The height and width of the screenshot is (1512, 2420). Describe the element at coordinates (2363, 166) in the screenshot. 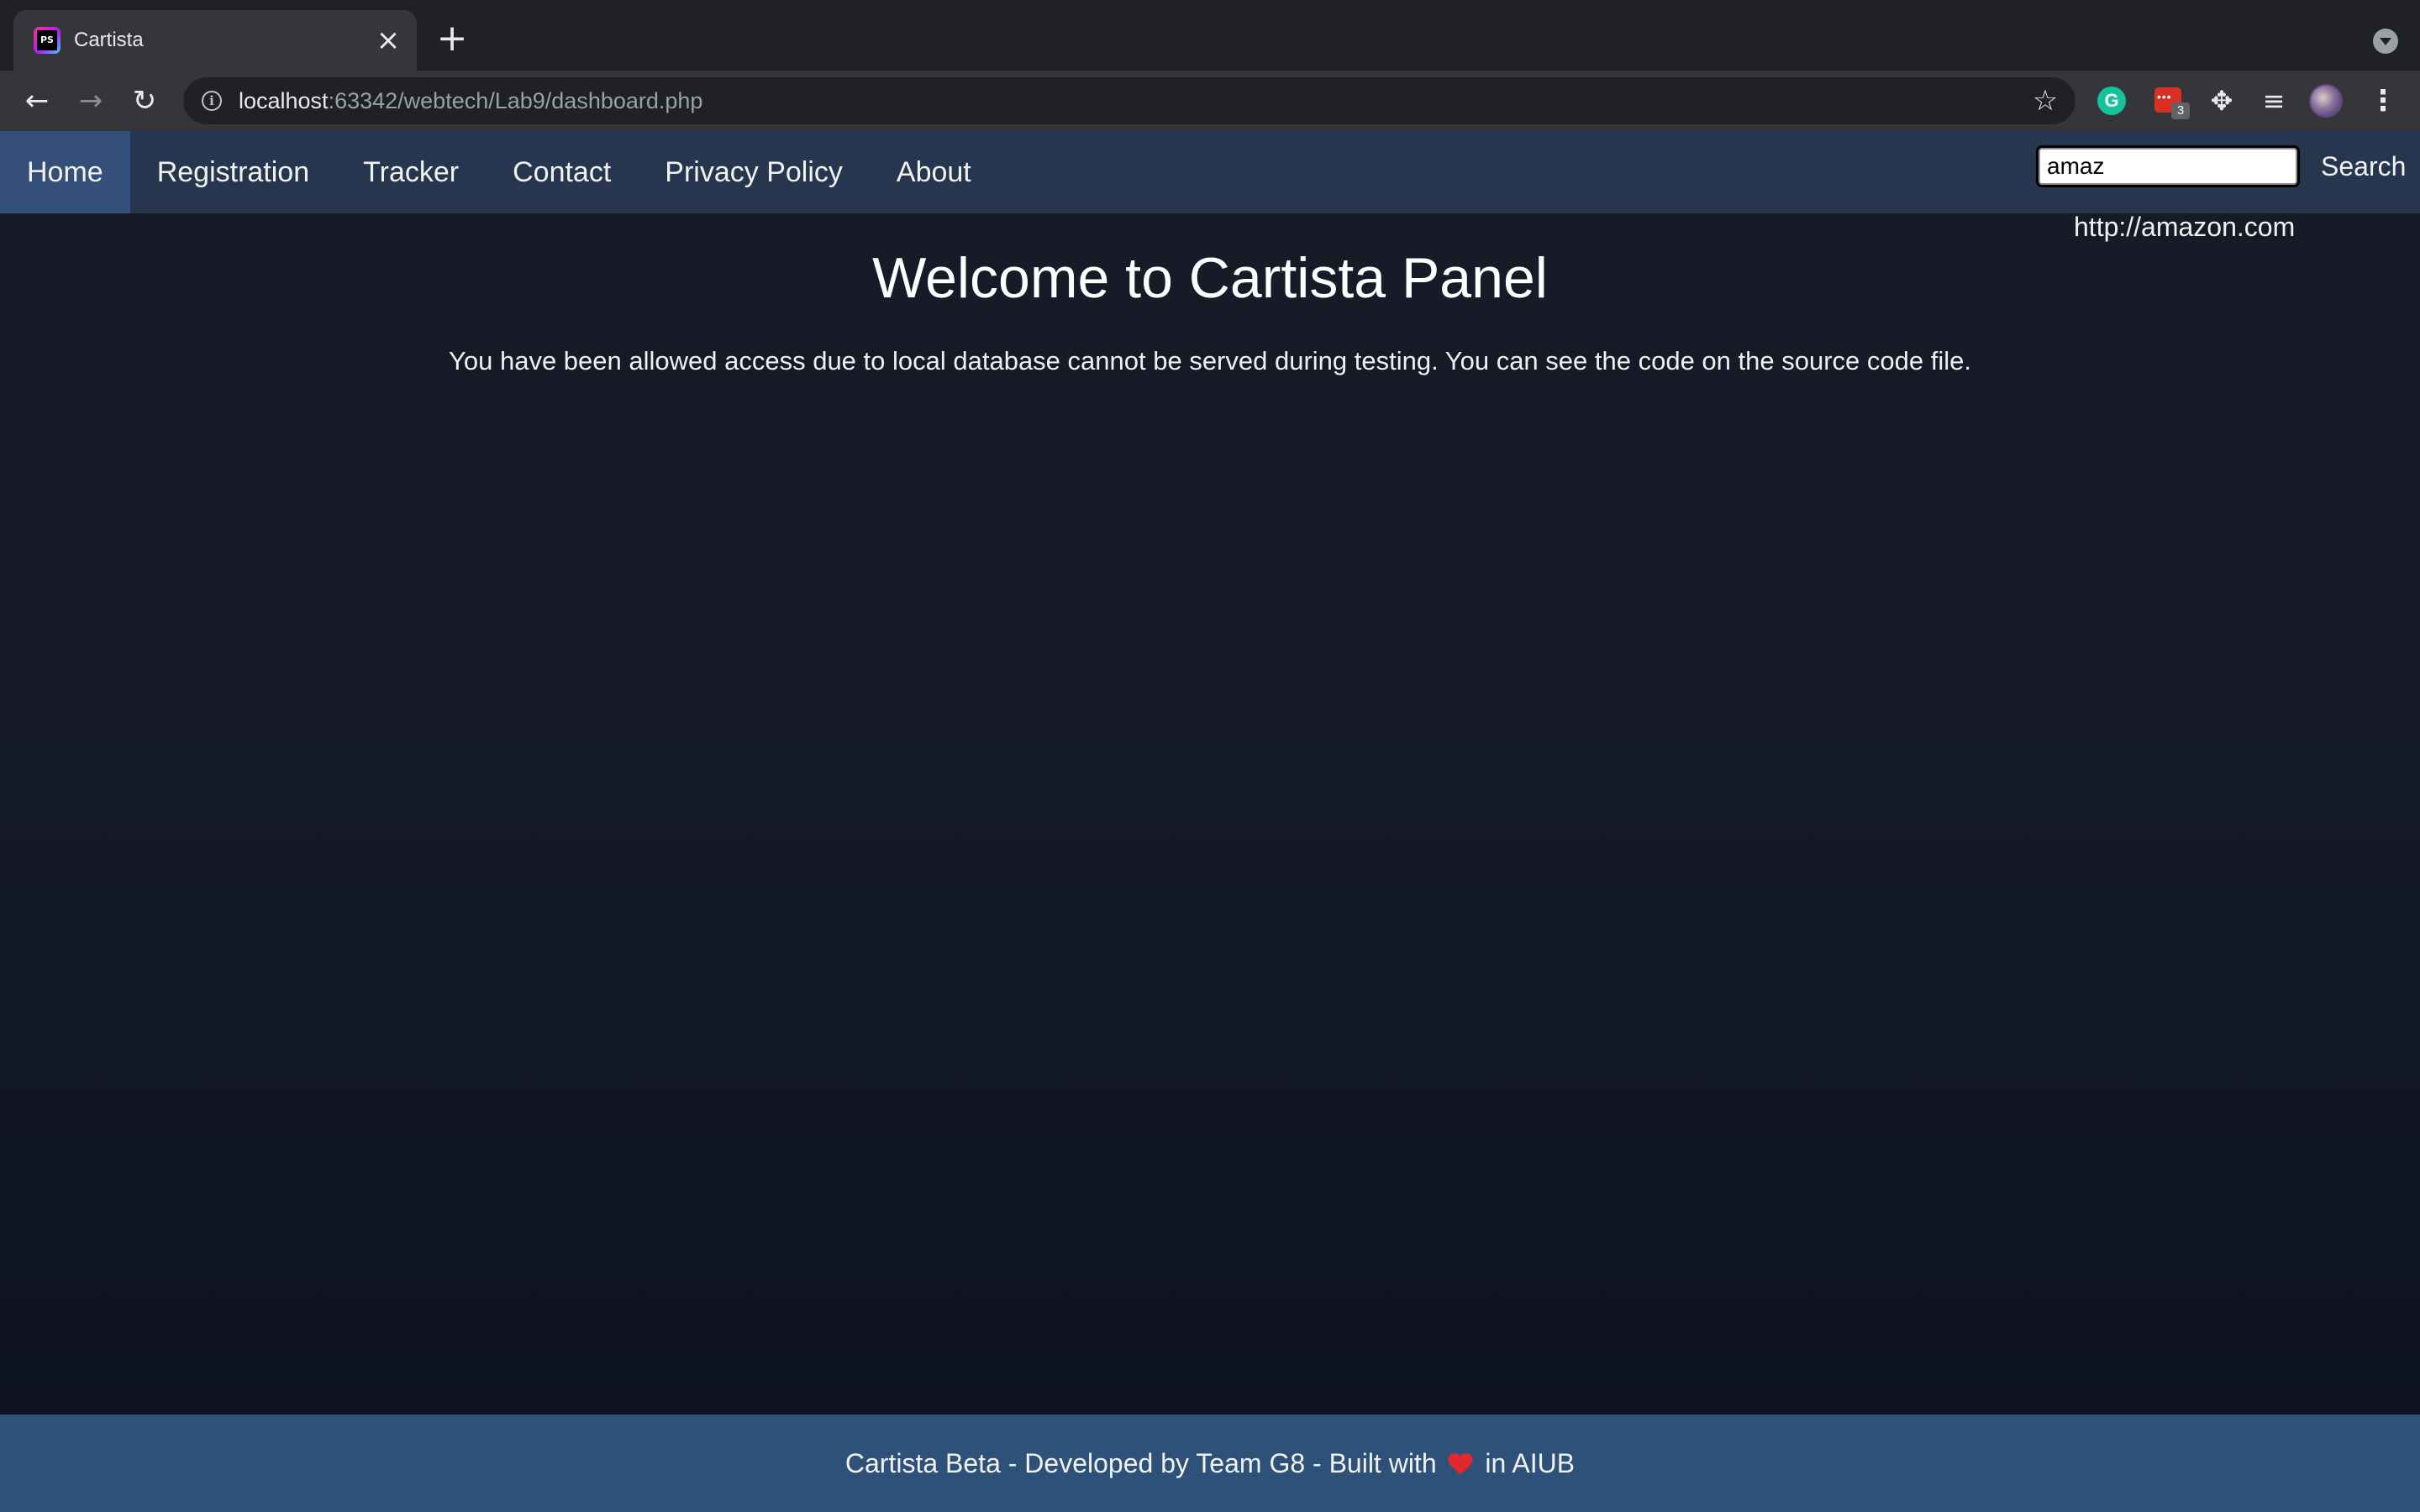

I see `search-button: Search` at that location.